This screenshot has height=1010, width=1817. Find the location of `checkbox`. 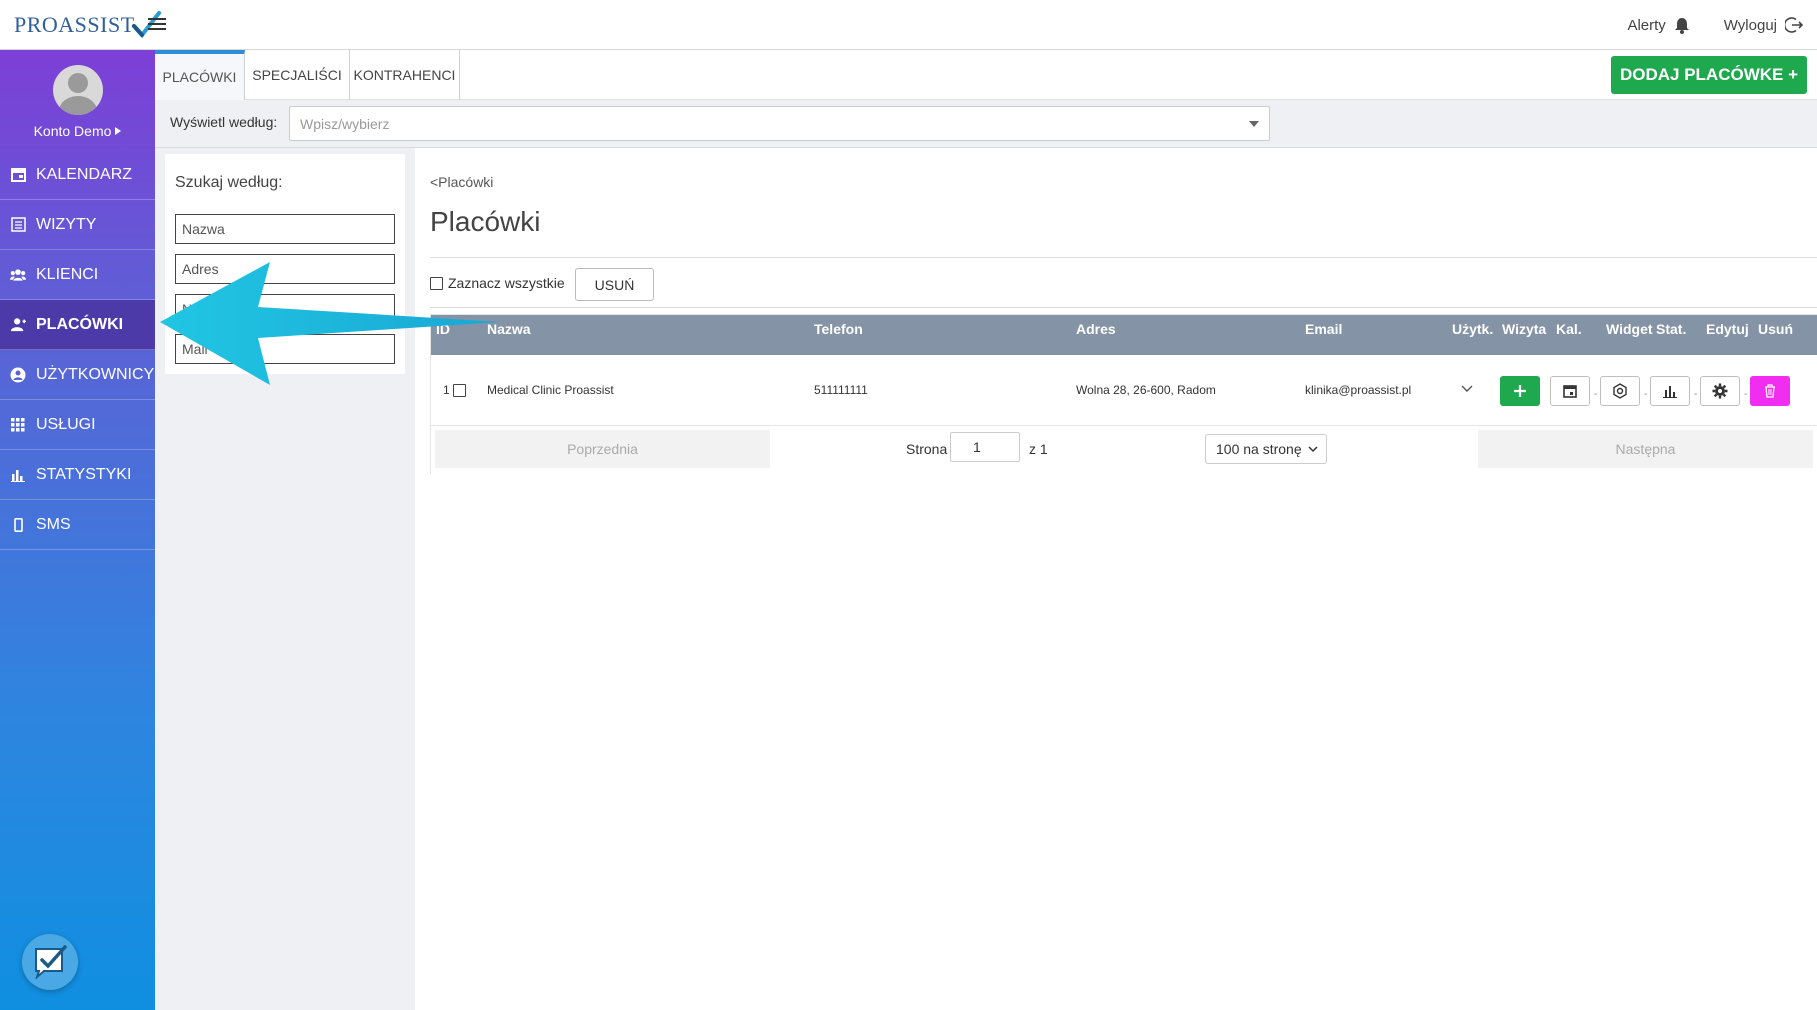

checkbox is located at coordinates (436, 283).